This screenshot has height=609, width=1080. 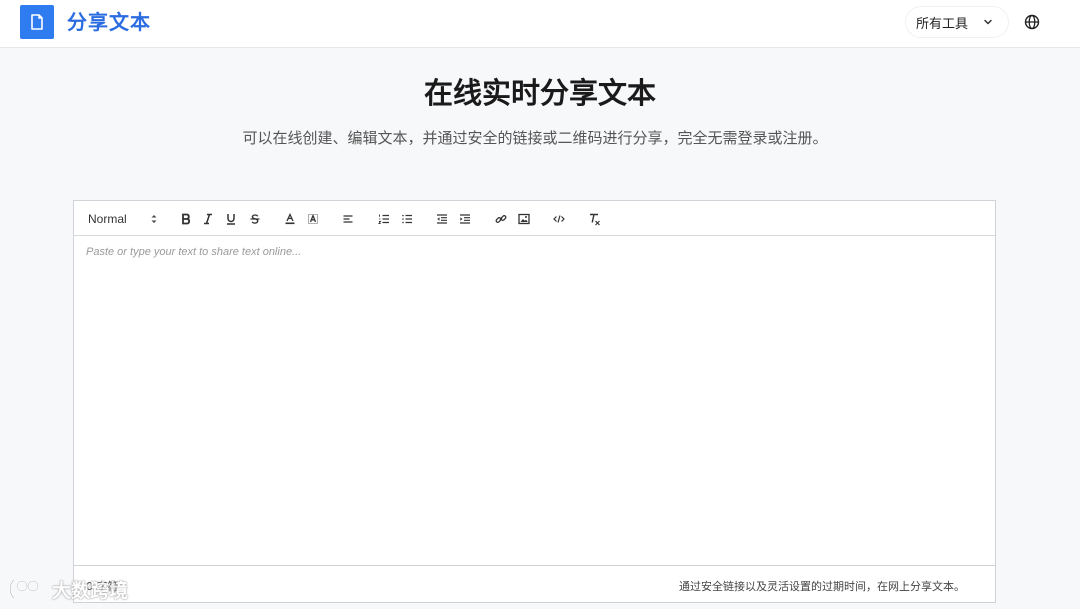 I want to click on italic-icon, so click(x=208, y=219).